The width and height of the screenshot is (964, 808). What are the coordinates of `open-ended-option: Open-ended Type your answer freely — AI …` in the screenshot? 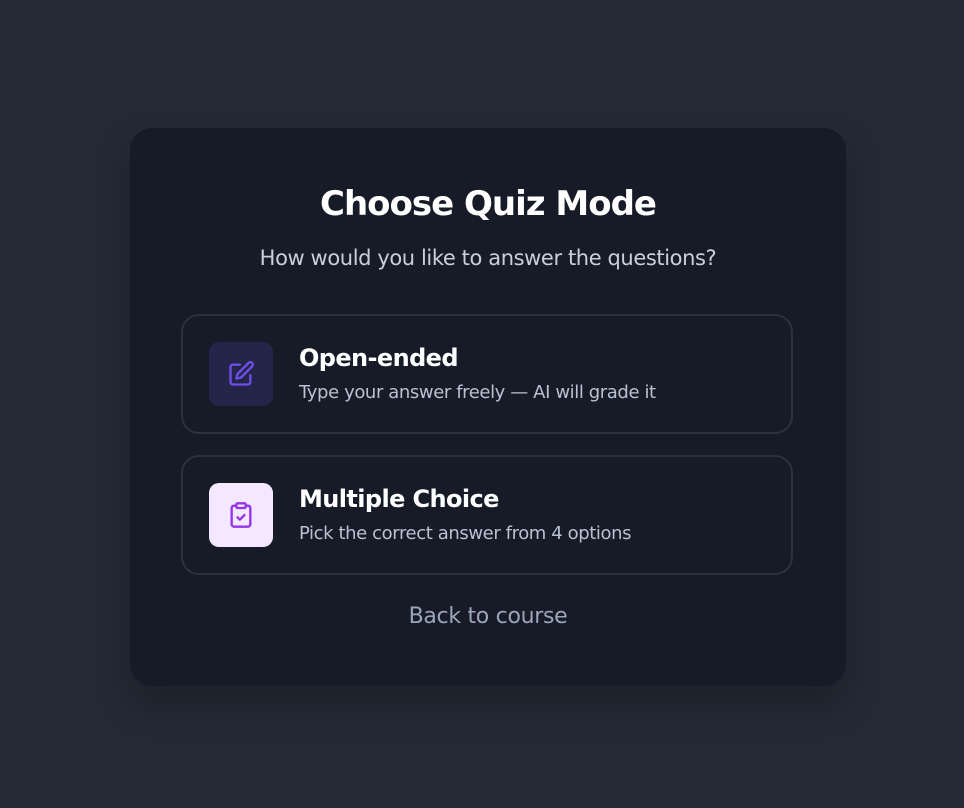 It's located at (487, 374).